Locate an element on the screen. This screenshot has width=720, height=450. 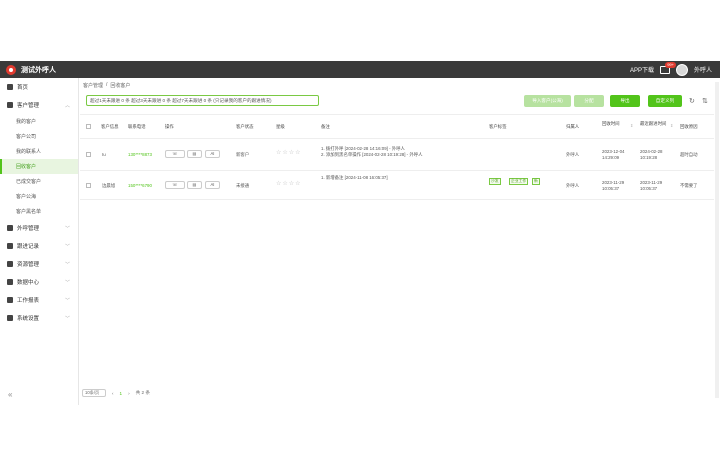
gear-icon is located at coordinates (10, 318).